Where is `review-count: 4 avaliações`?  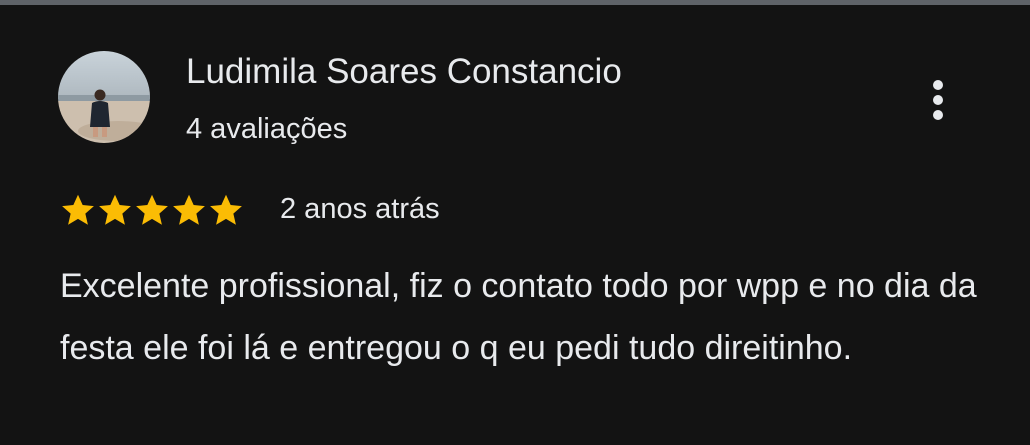 review-count: 4 avaliações is located at coordinates (267, 129).